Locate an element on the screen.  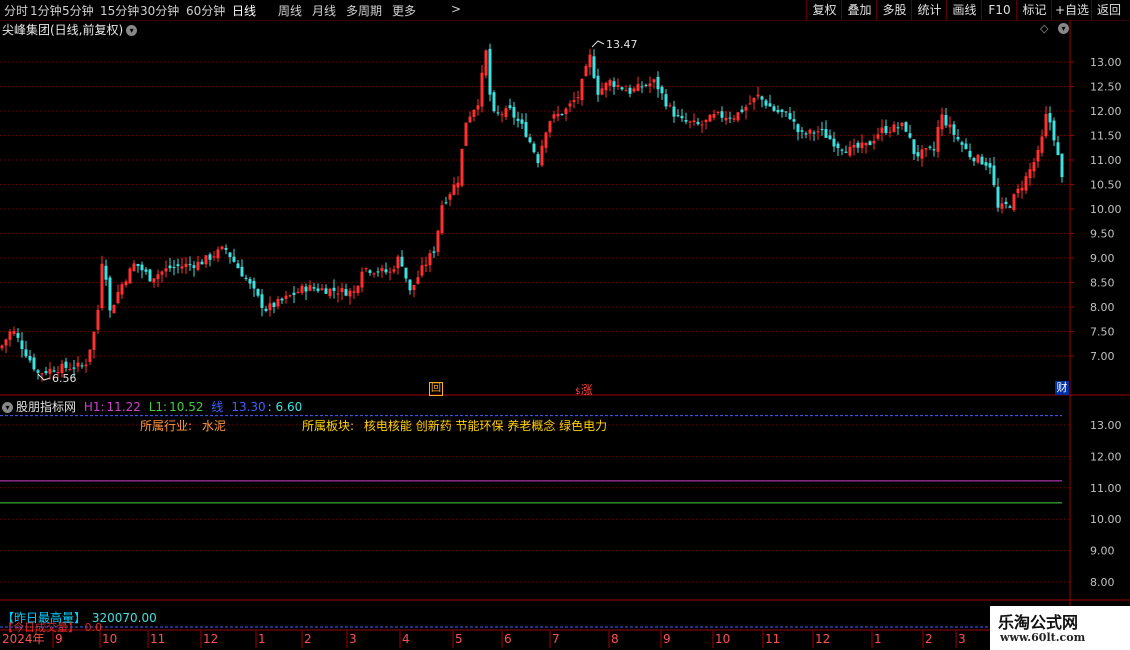
sector-info: 所属板块: 核电核能 创新药 节能环保 养老概念 绿色电力 is located at coordinates (454, 425).